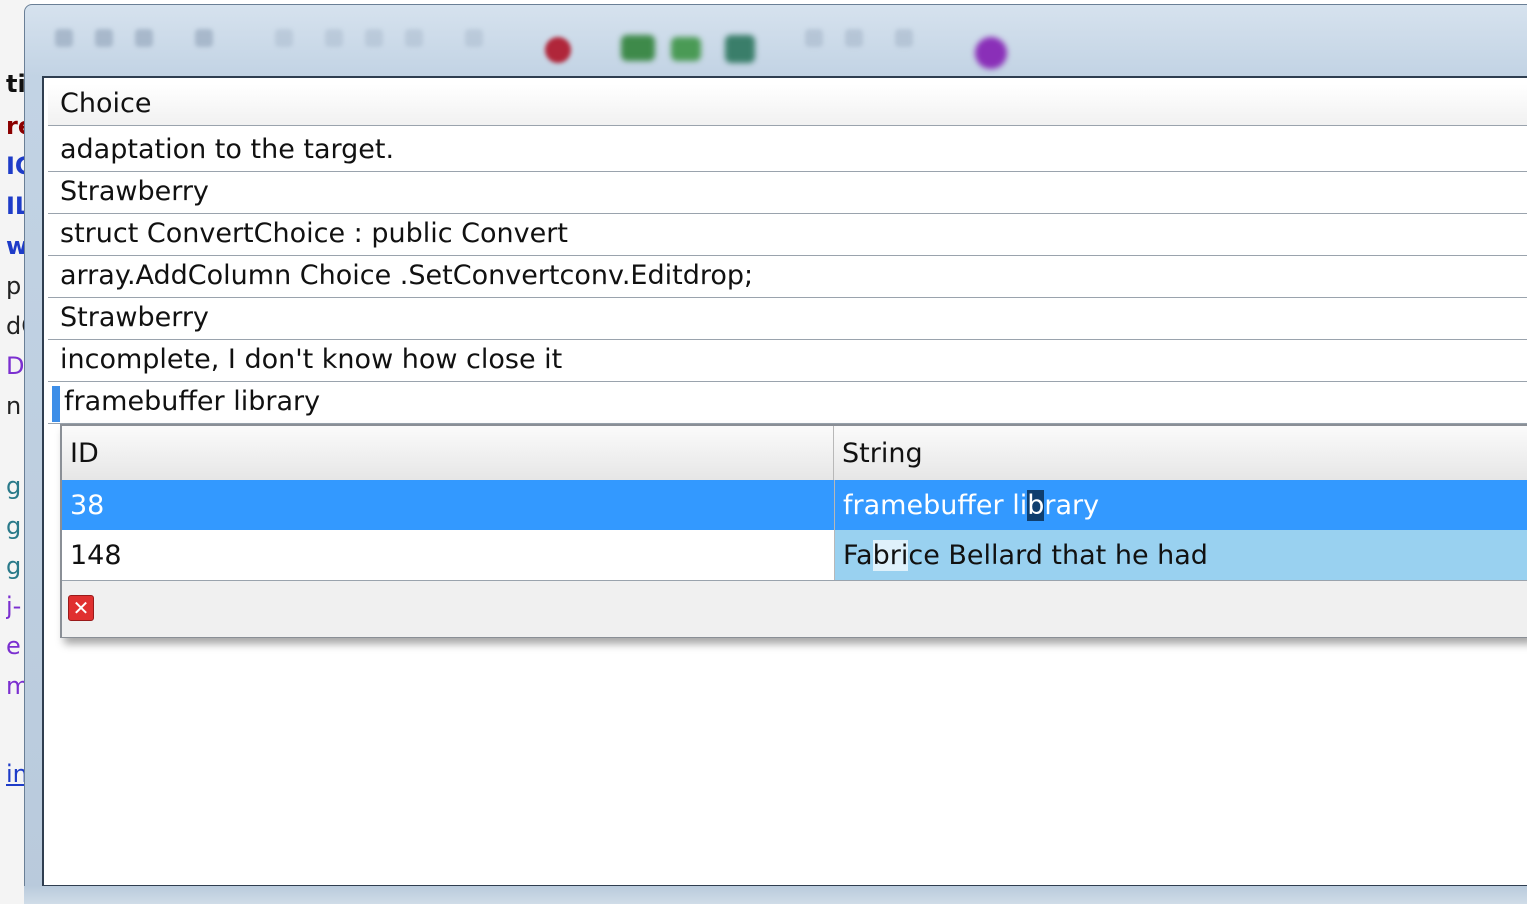 Image resolution: width=1527 pixels, height=904 pixels. I want to click on run-icon, so click(686, 49).